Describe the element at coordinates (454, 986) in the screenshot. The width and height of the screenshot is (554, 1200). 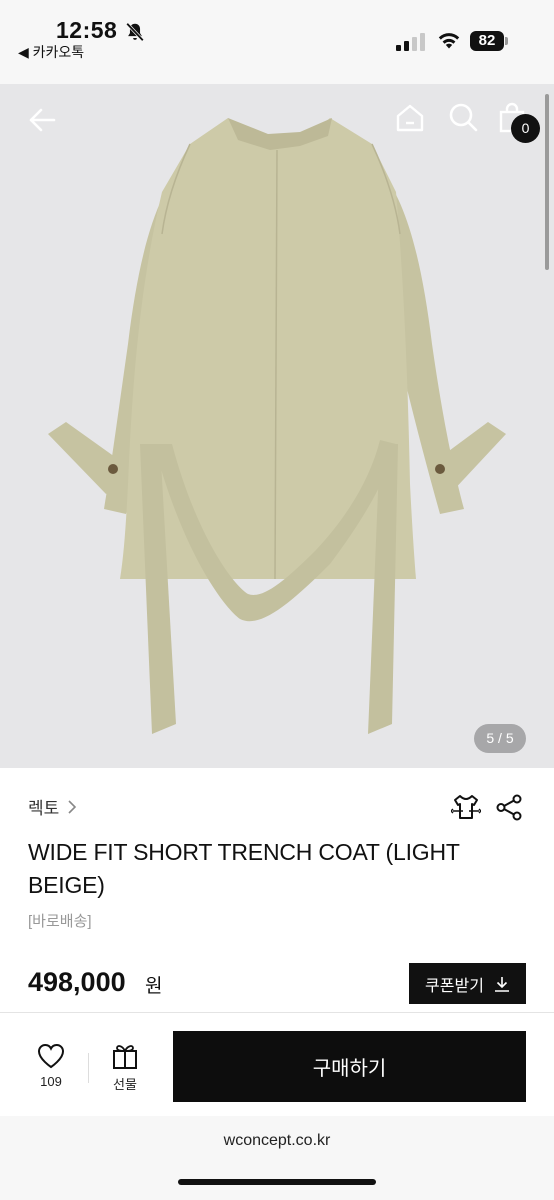
I see `coupon-button-label: 쿠폰받기` at that location.